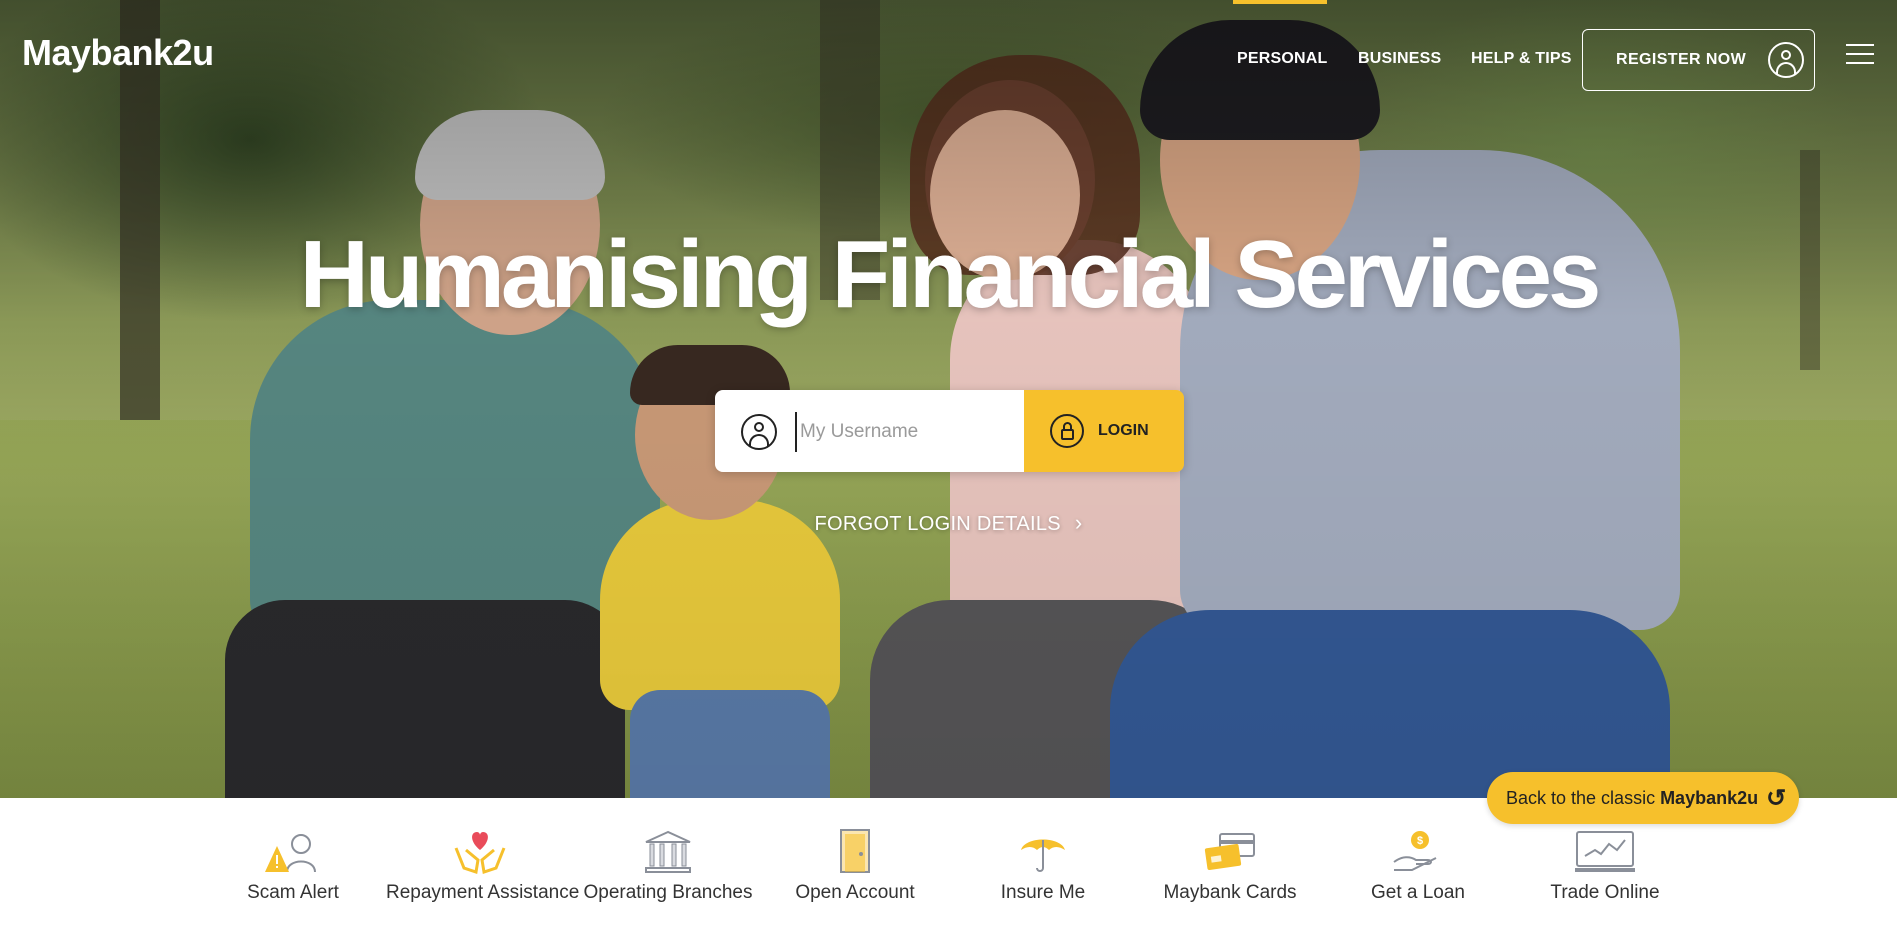 This screenshot has height=939, width=1897. Describe the element at coordinates (1860, 55) in the screenshot. I see `hamburger-menu-icon` at that location.